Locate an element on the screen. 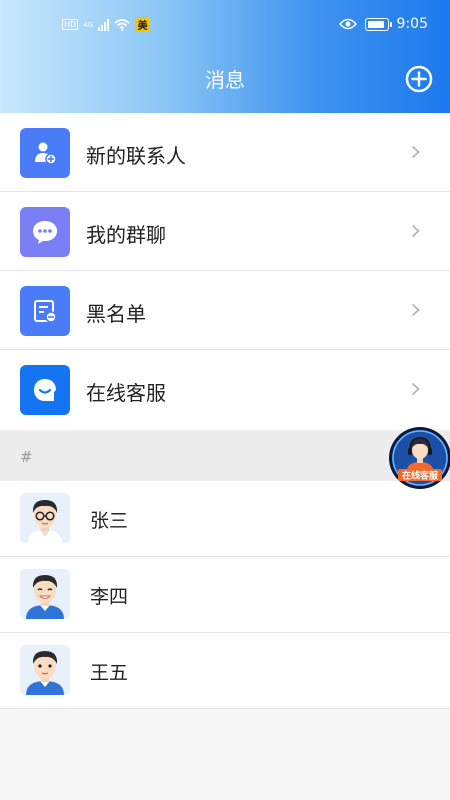 The image size is (450, 800). contact-row: 王五 is located at coordinates (225, 671).